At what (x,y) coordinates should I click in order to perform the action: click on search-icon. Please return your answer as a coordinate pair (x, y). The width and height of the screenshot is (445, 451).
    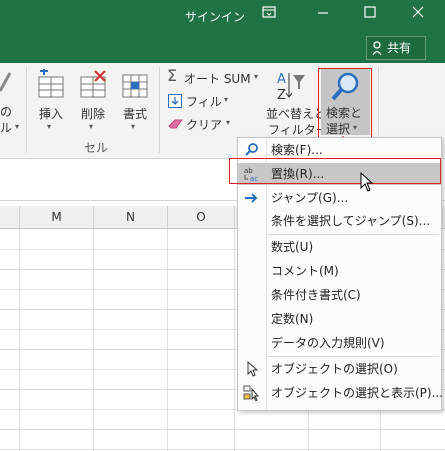
    Looking at the image, I should click on (251, 149).